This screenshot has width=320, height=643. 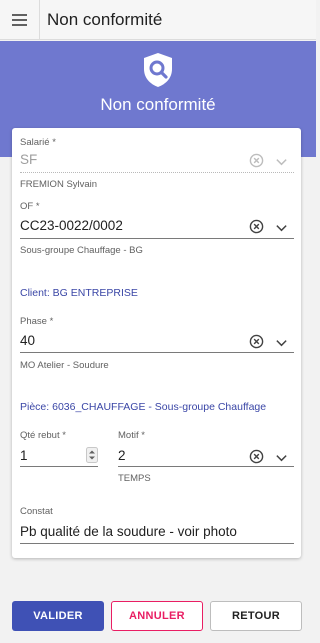 What do you see at coordinates (256, 226) in the screenshot?
I see `of-clear-icon` at bounding box center [256, 226].